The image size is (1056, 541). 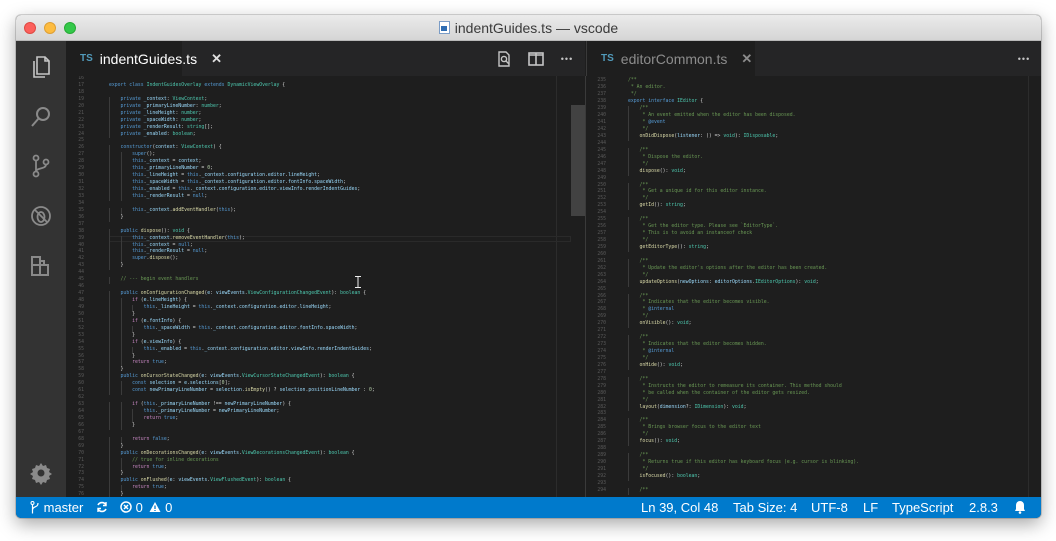 What do you see at coordinates (813, 456) in the screenshot?
I see `code-line: 289 /**` at bounding box center [813, 456].